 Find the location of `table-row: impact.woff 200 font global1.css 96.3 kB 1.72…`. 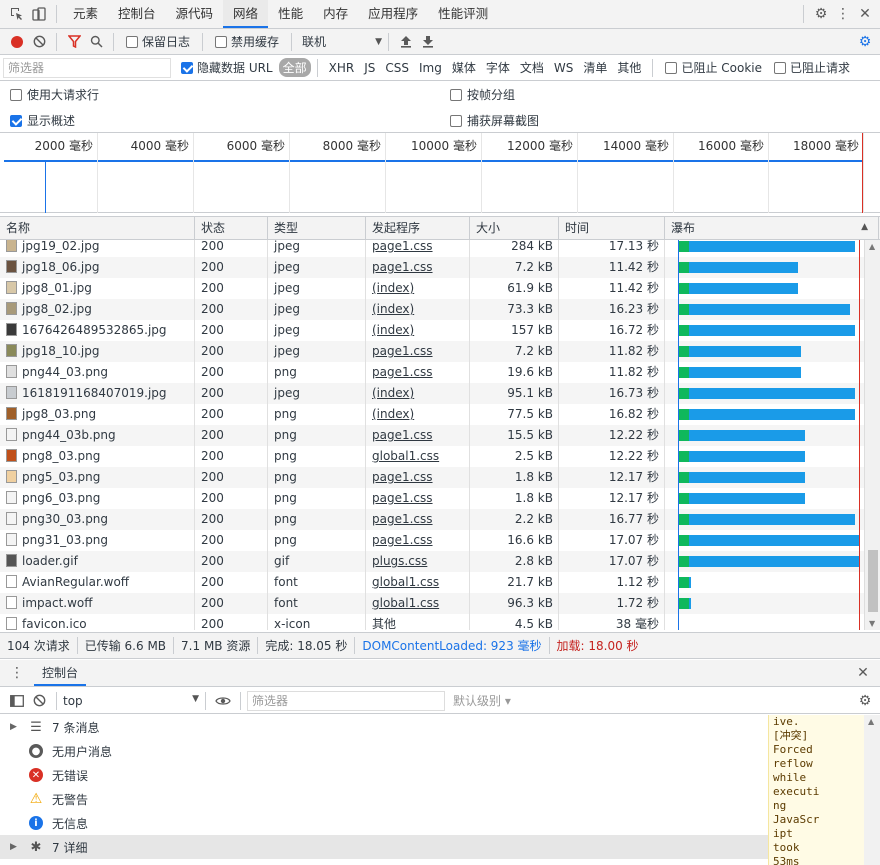

table-row: impact.woff 200 font global1.css 96.3 kB 1.72… is located at coordinates (432, 603).